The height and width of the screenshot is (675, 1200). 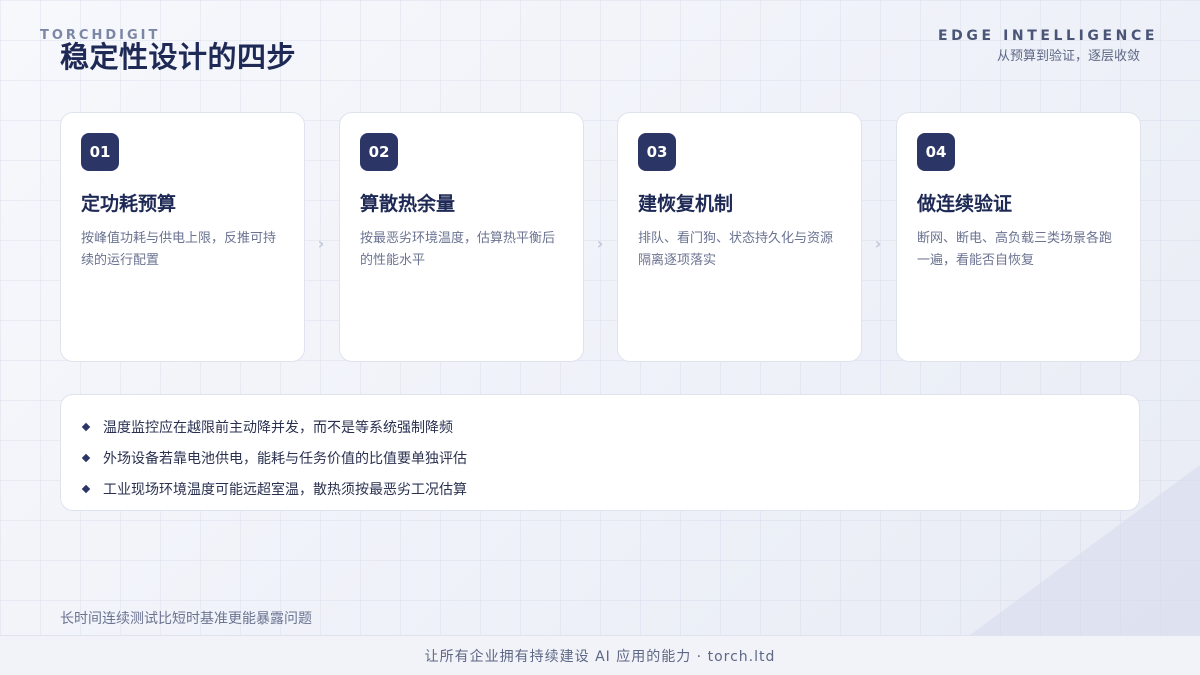 What do you see at coordinates (129, 204) in the screenshot?
I see `step-title: 定功耗预算` at bounding box center [129, 204].